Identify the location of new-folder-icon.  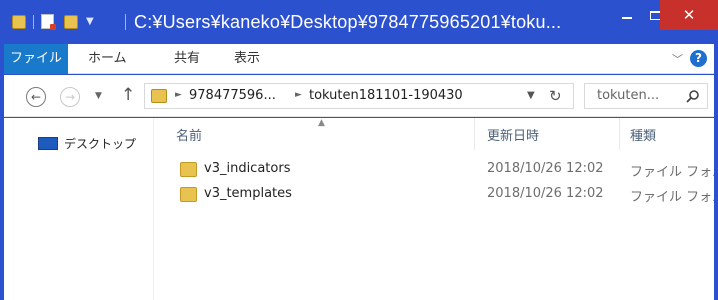
(71, 21).